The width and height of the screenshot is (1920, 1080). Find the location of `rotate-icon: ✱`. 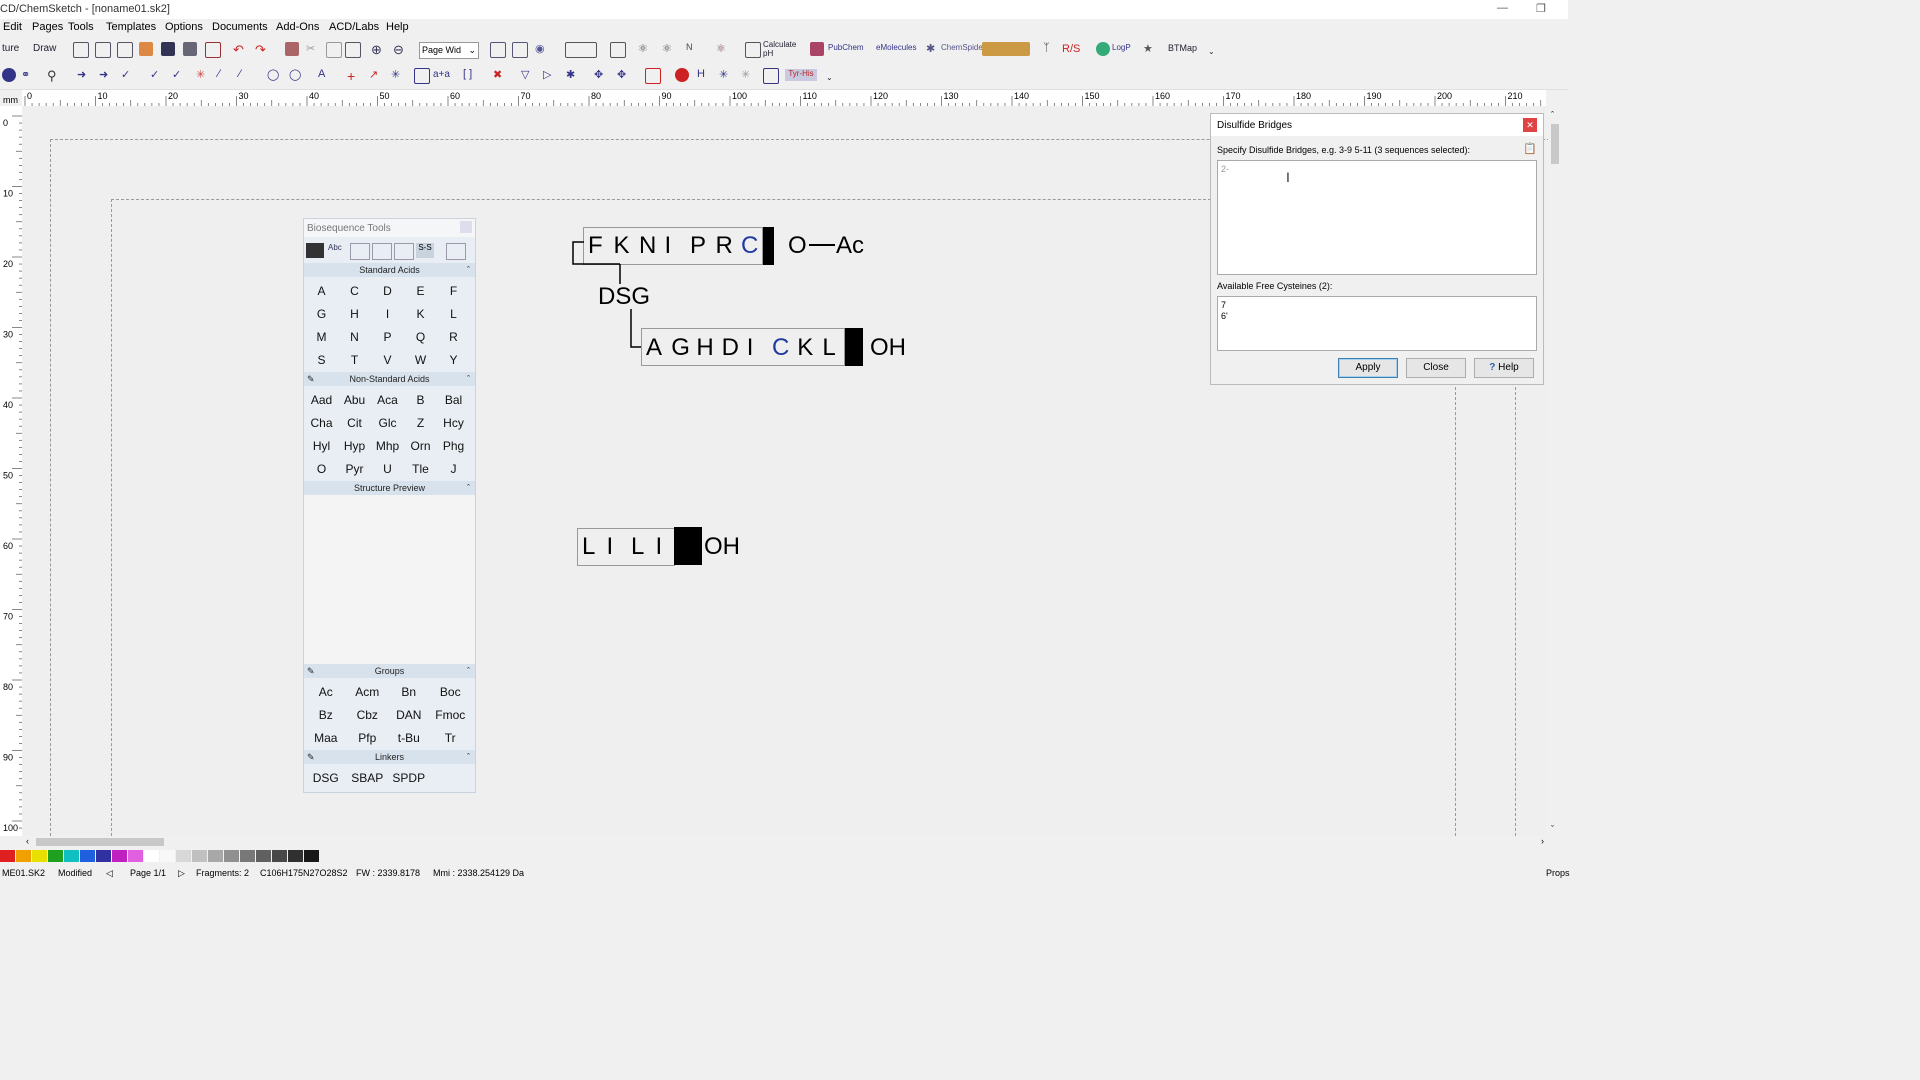

rotate-icon: ✱ is located at coordinates (573, 75).